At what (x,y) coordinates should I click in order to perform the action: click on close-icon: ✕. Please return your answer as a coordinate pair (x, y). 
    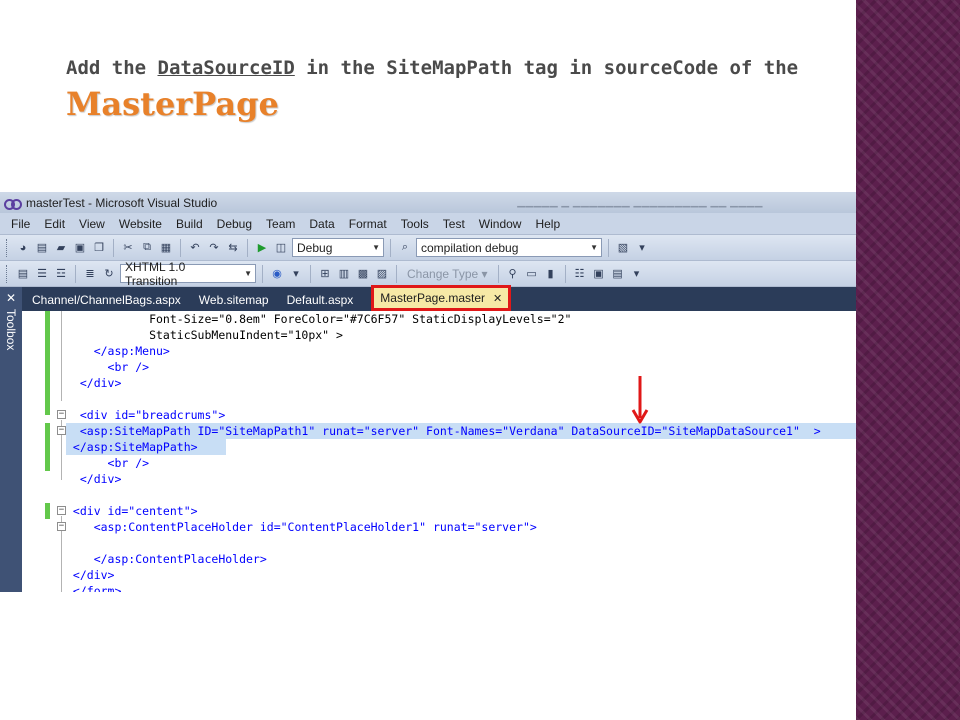
    Looking at the image, I should click on (497, 298).